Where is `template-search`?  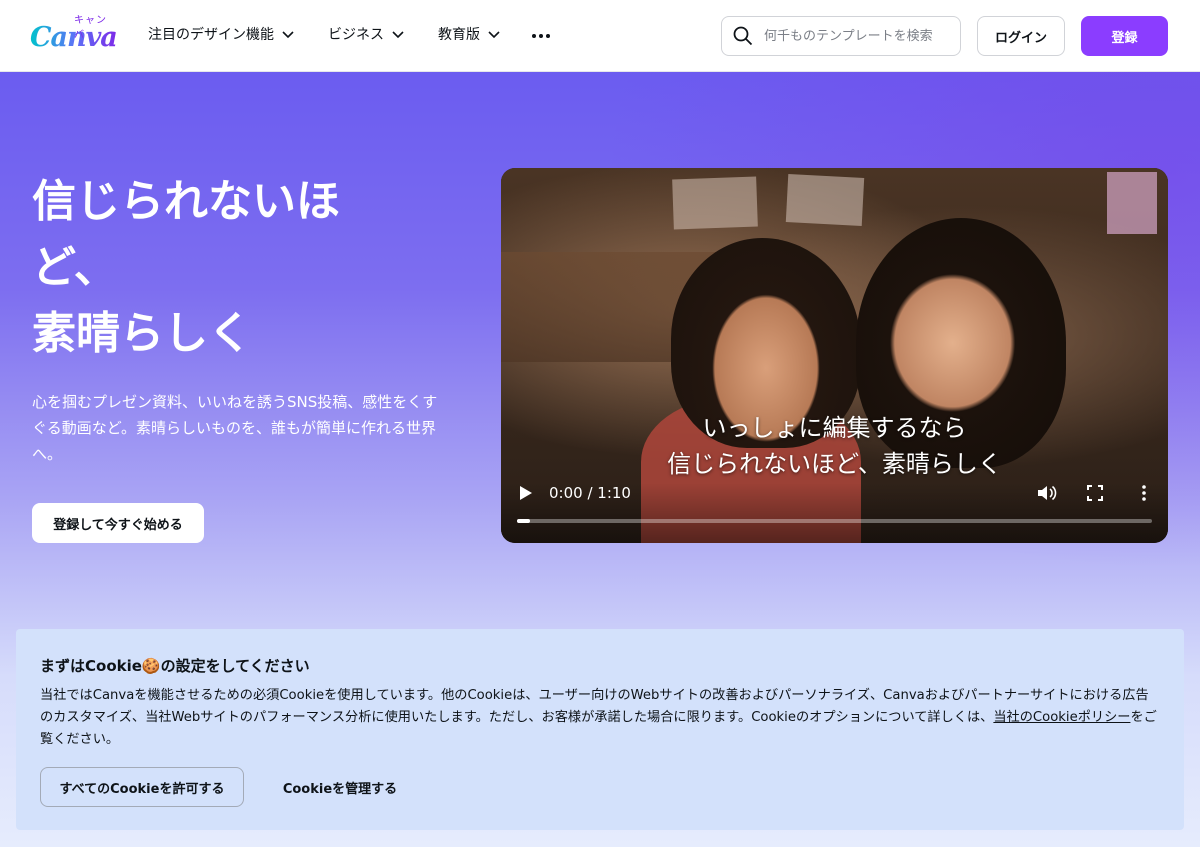
template-search is located at coordinates (841, 36).